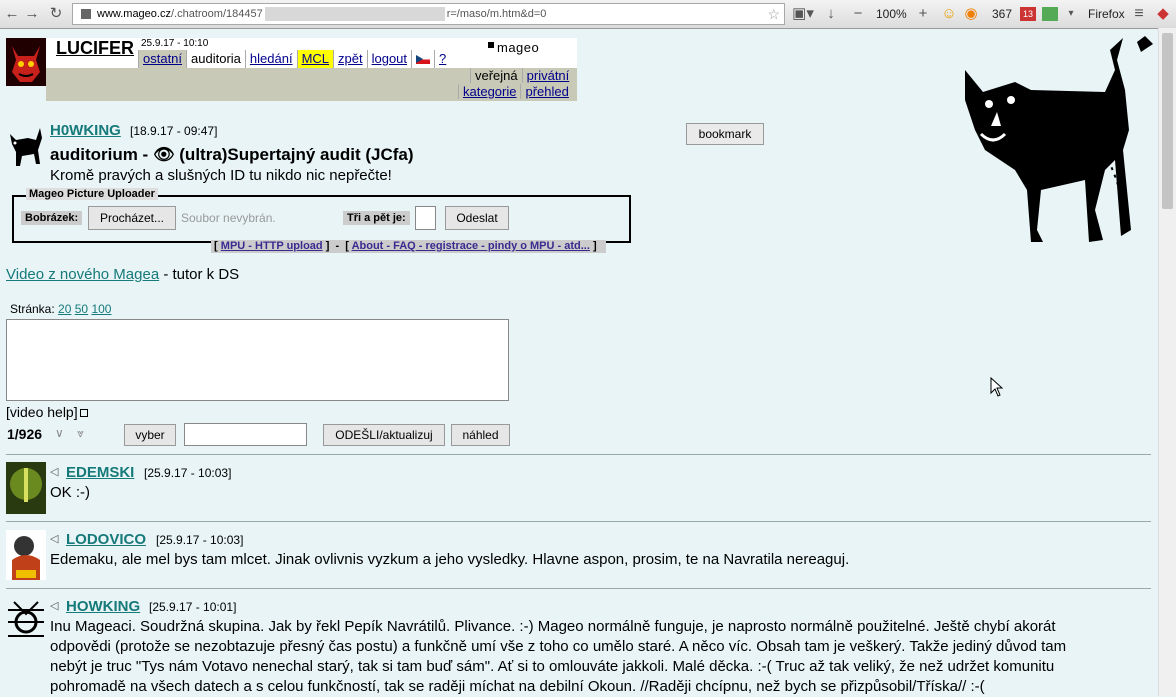 Image resolution: width=1176 pixels, height=697 pixels. What do you see at coordinates (95, 48) in the screenshot?
I see `current-user-nick: LUCIFER` at bounding box center [95, 48].